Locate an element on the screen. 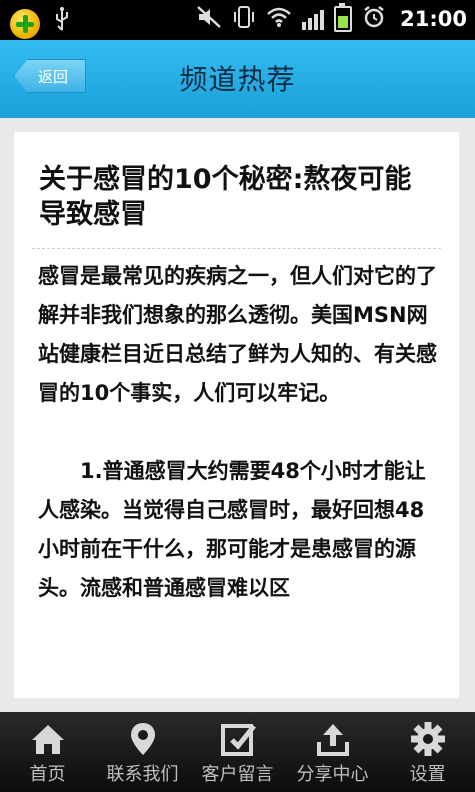 The height and width of the screenshot is (792, 475). bottom-nav: 首页 联系我们 客户留言 分享中心 设置 is located at coordinates (237, 752).